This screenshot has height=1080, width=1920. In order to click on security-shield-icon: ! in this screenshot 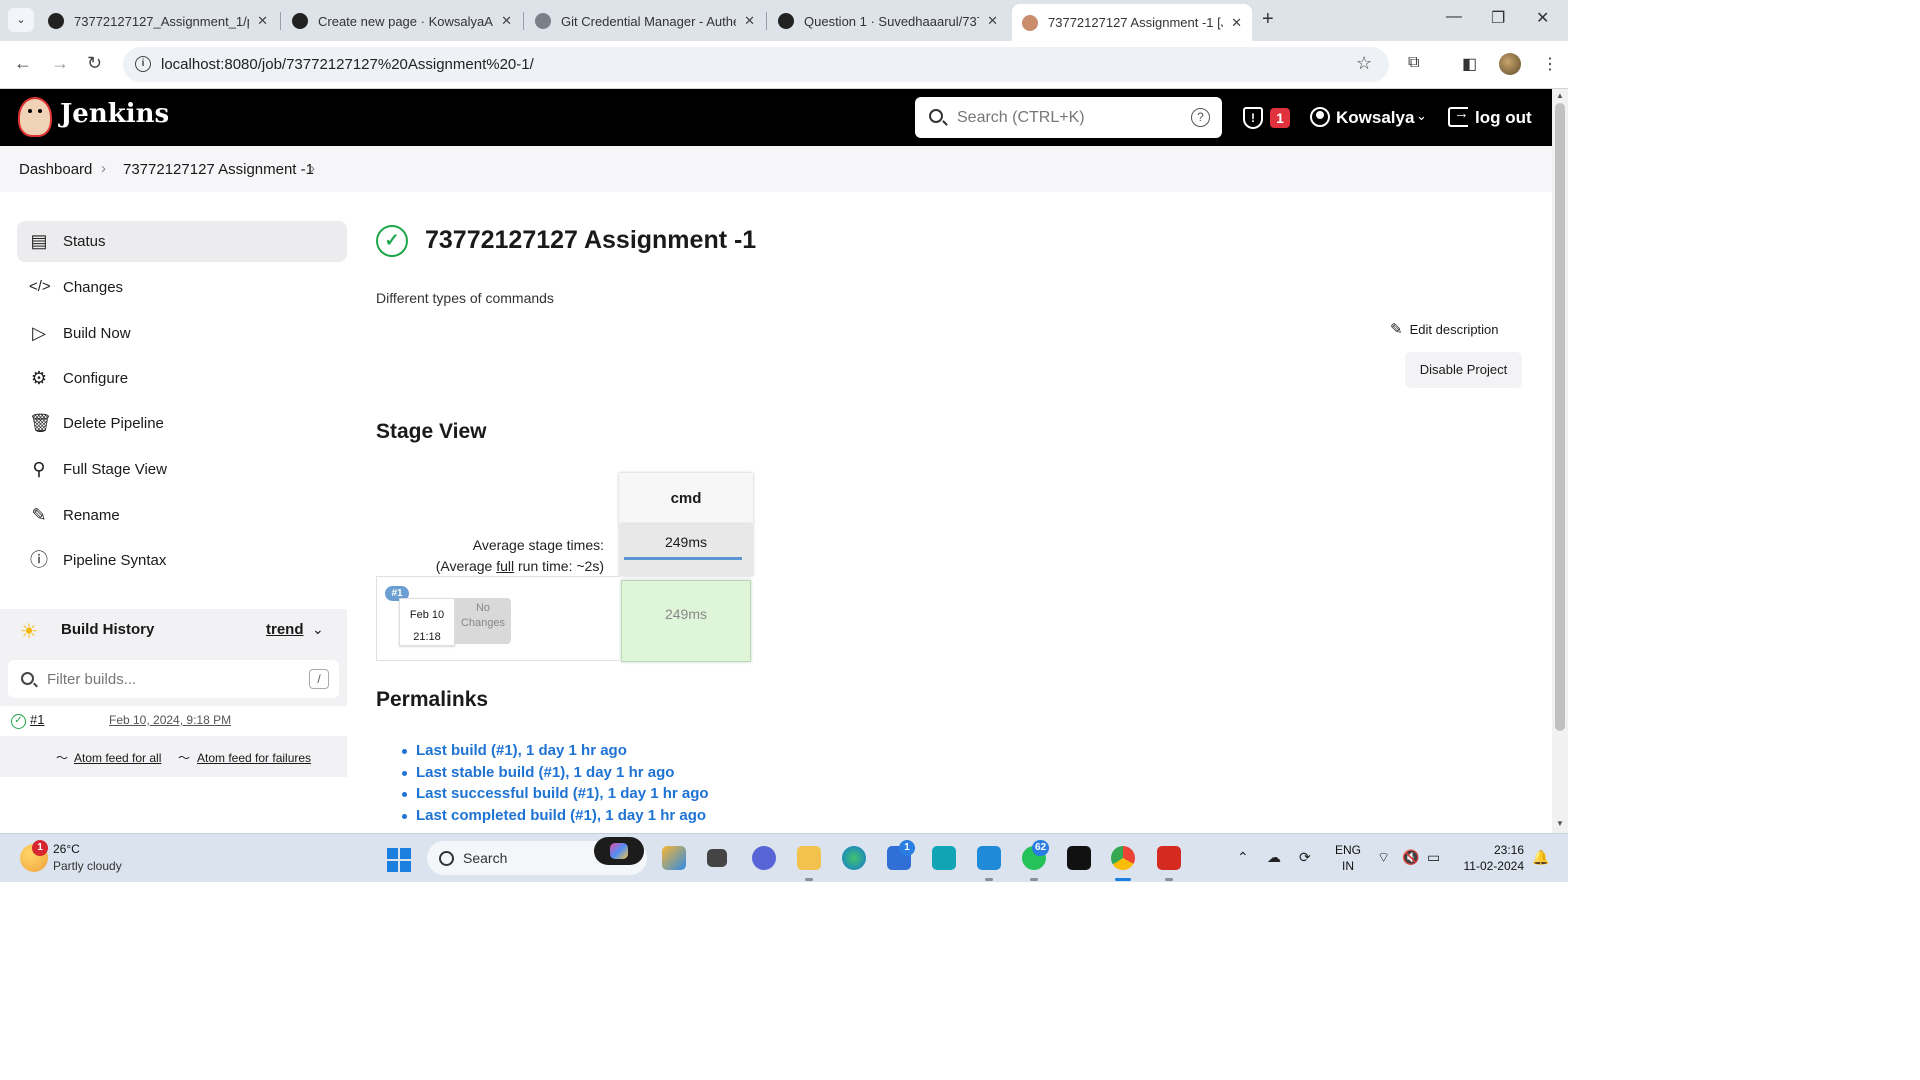, I will do `click(1253, 118)`.